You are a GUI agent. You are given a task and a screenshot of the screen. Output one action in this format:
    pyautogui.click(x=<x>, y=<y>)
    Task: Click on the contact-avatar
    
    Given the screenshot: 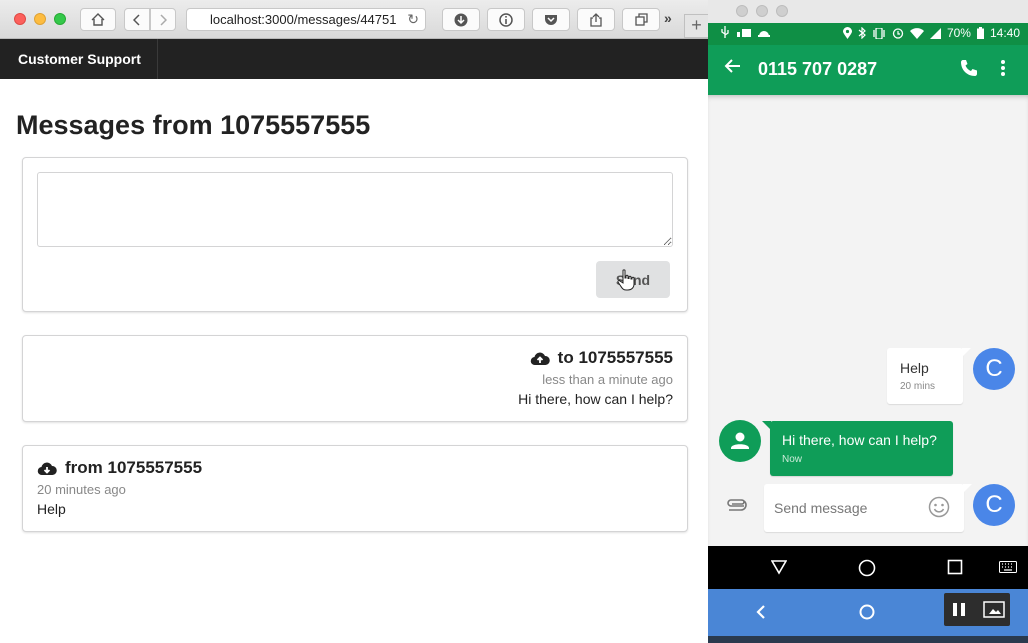 What is the action you would take?
    pyautogui.click(x=740, y=441)
    